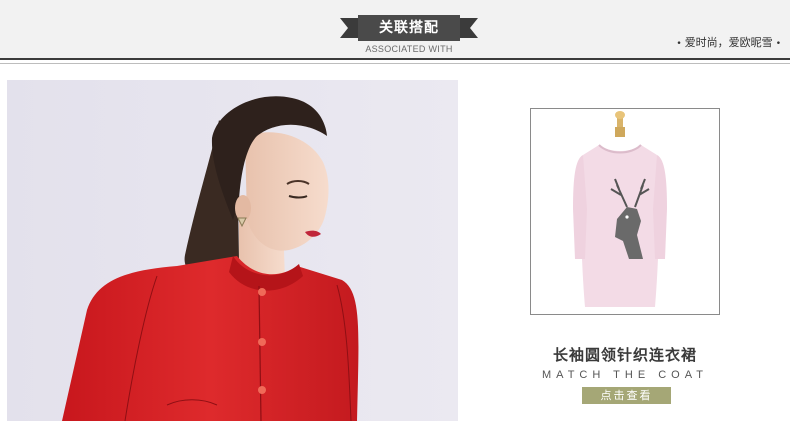 The image size is (790, 421). I want to click on slogan-text: 爱时尚，爱欧昵雪, so click(728, 42).